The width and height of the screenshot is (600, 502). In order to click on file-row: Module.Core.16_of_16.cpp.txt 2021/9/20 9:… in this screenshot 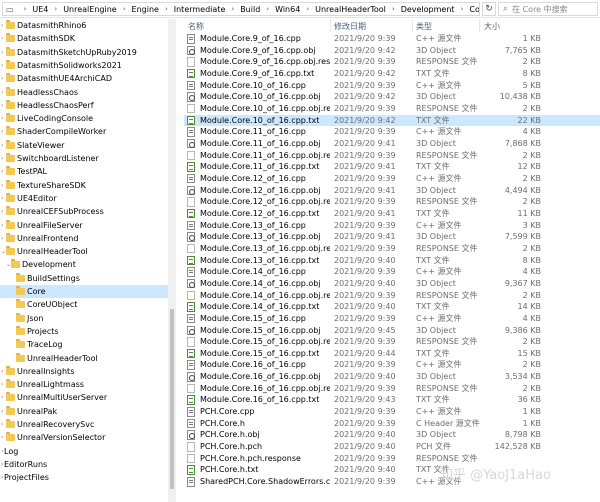, I will do `click(392, 400)`.